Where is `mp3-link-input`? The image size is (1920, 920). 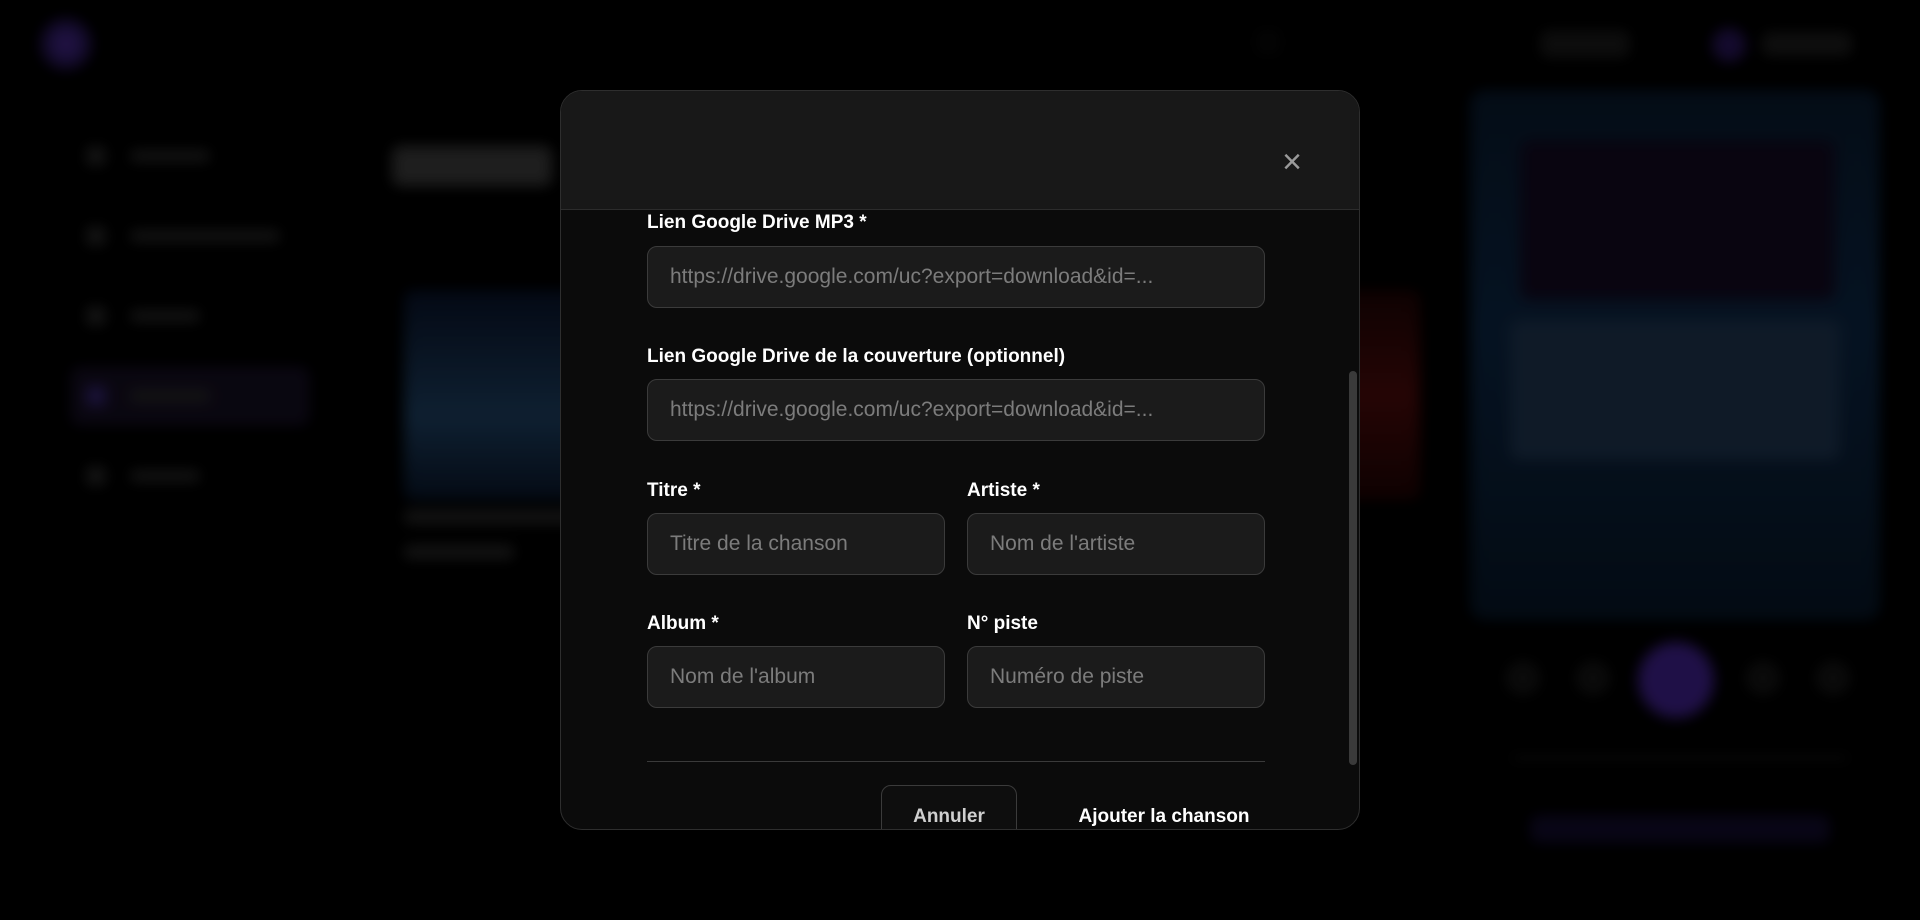 mp3-link-input is located at coordinates (956, 277).